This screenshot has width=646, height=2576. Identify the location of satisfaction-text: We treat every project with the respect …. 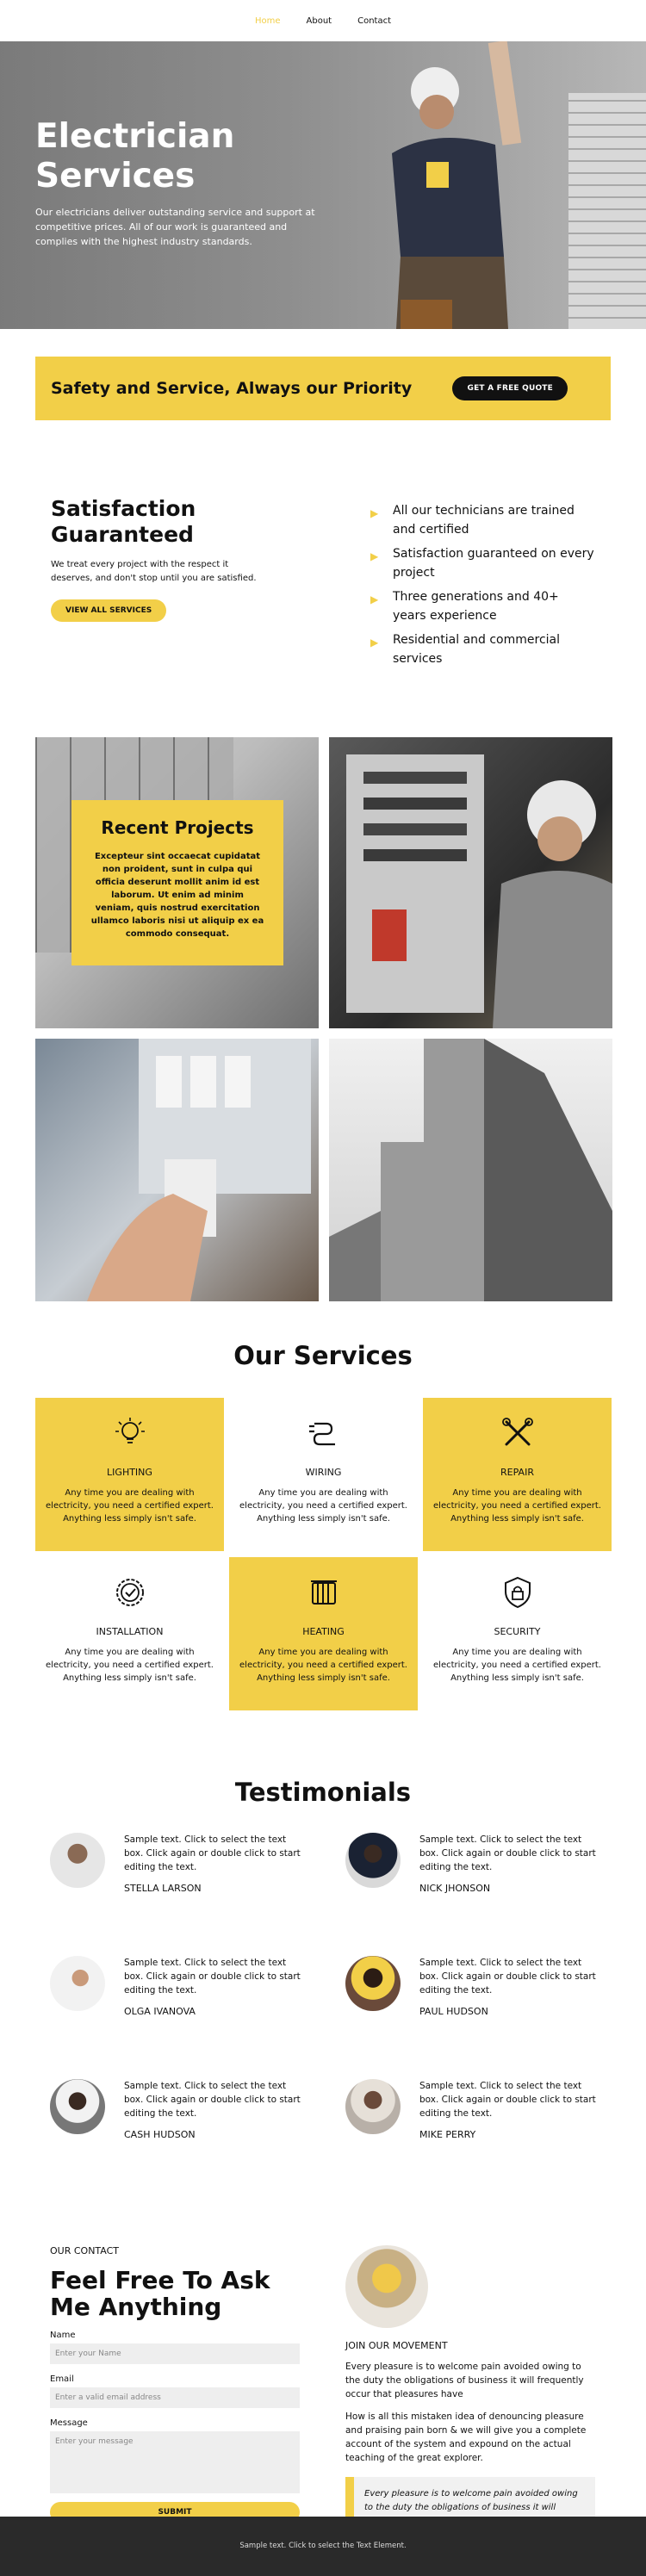
(154, 572).